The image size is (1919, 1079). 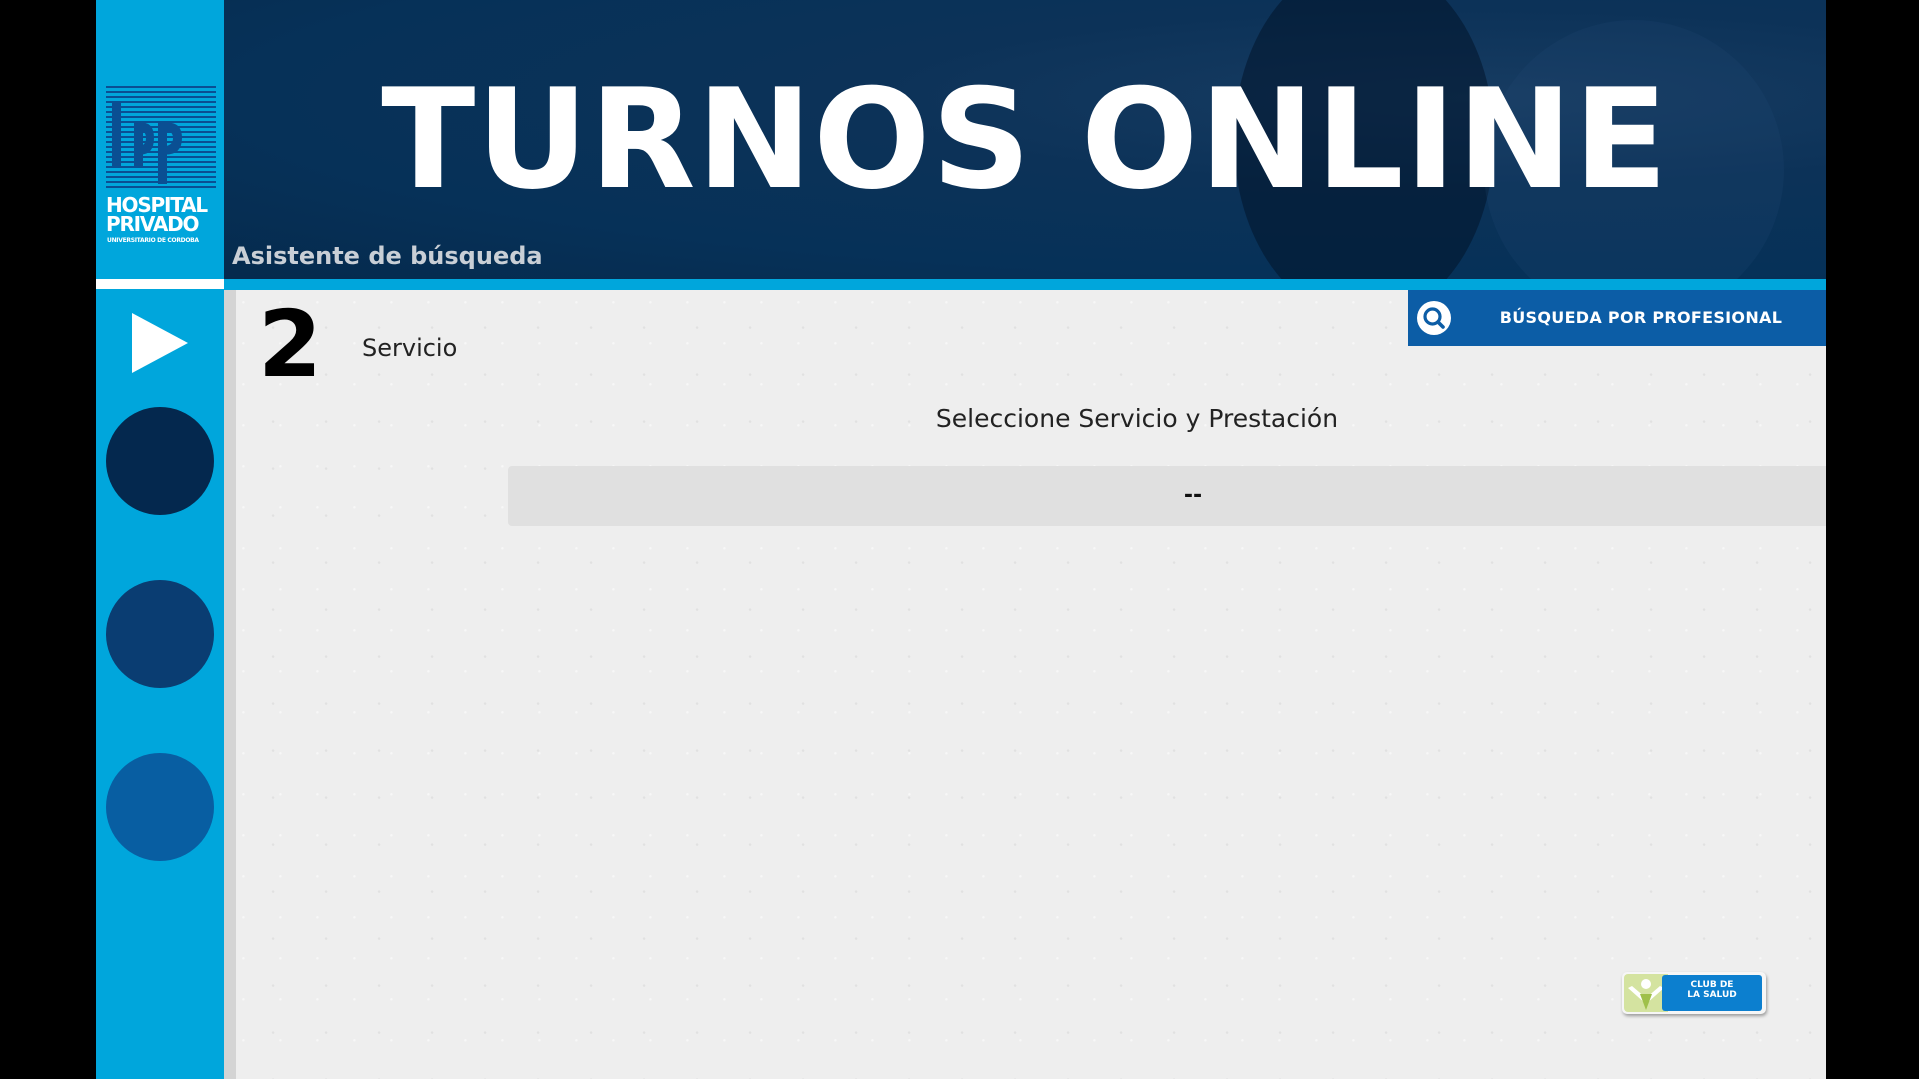 I want to click on page-title: TURNOS ONLINE, so click(x=1025, y=139).